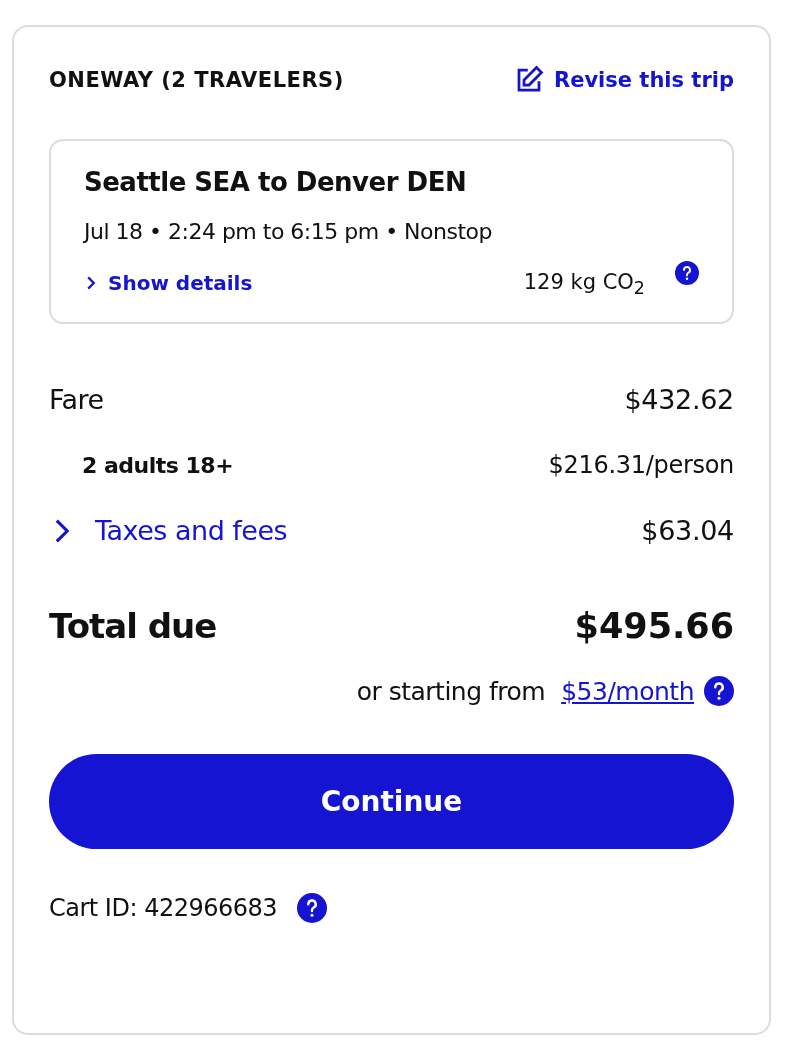 Image resolution: width=806 pixels, height=1056 pixels. I want to click on emissions-text: 129 kg CO$_{2}$, so click(584, 284).